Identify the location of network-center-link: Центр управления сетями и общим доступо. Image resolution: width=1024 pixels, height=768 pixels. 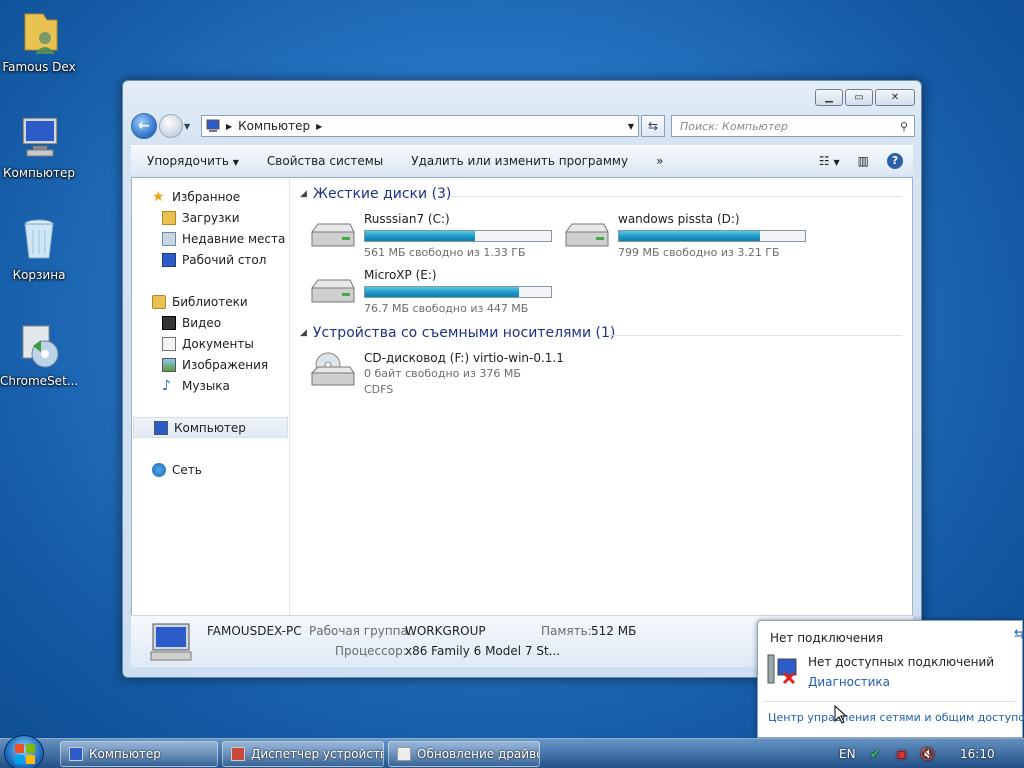
(896, 717).